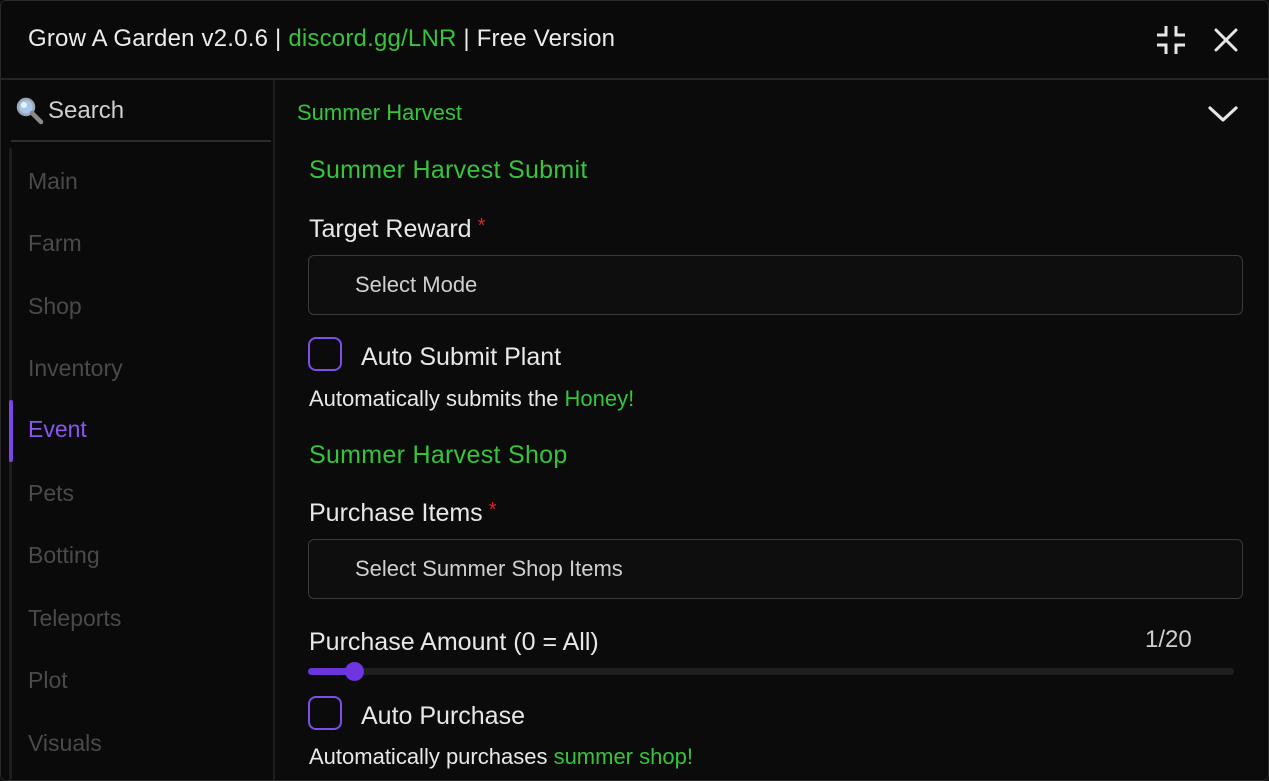  I want to click on purchase-amount-value: 1/20, so click(1168, 639).